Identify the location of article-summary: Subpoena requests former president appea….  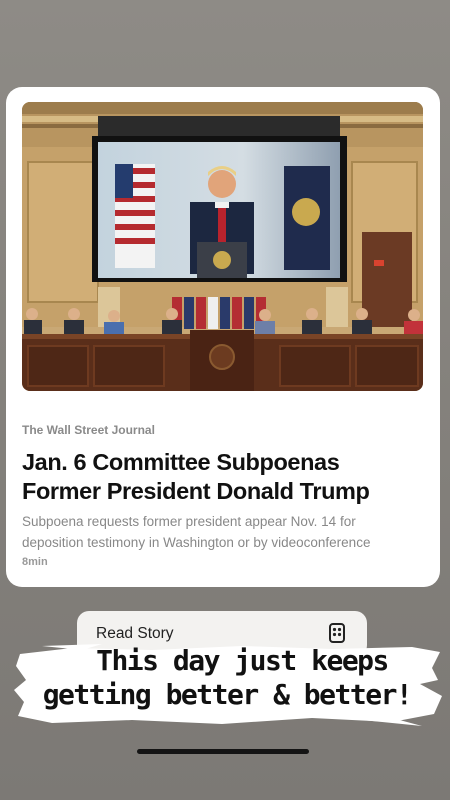
(222, 532).